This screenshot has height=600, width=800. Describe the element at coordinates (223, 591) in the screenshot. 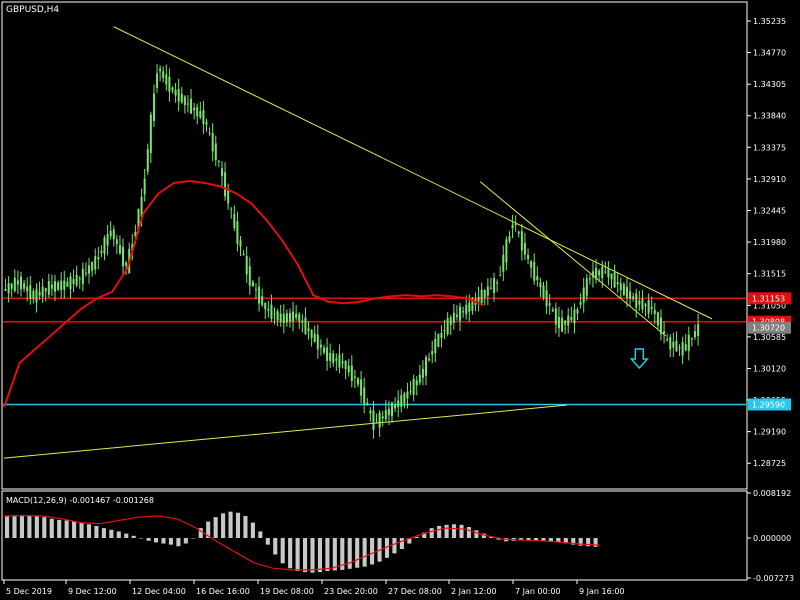

I see `time-tick-label: 16 Dec 16:00` at that location.